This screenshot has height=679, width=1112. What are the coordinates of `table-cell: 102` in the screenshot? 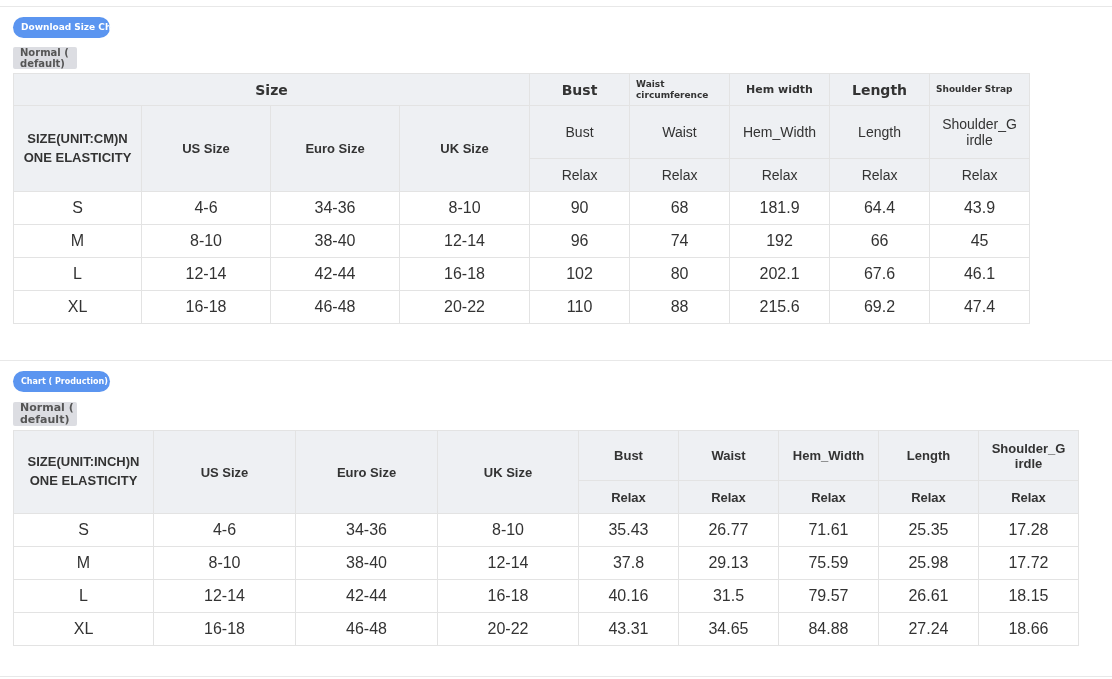 It's located at (579, 274).